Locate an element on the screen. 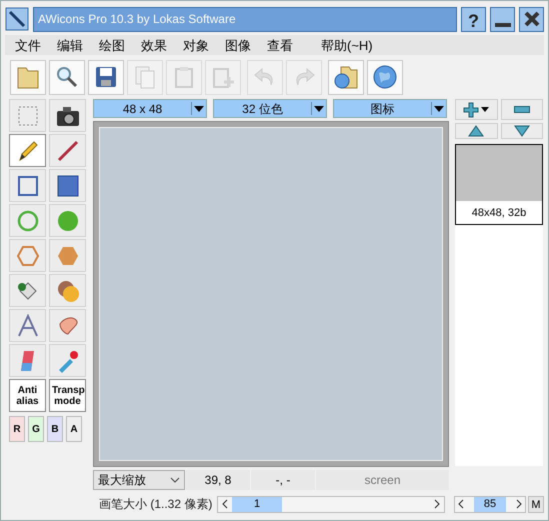  title-bar: AWicons Pro 10.3 by Lokas Software is located at coordinates (245, 19).